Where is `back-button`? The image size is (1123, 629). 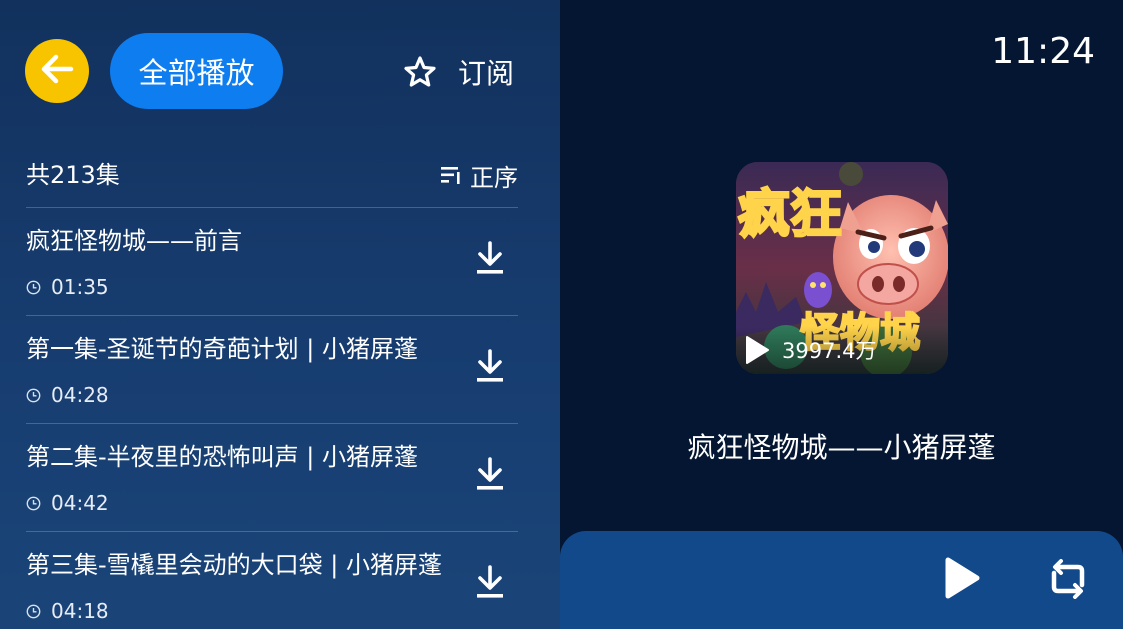 back-button is located at coordinates (57, 71).